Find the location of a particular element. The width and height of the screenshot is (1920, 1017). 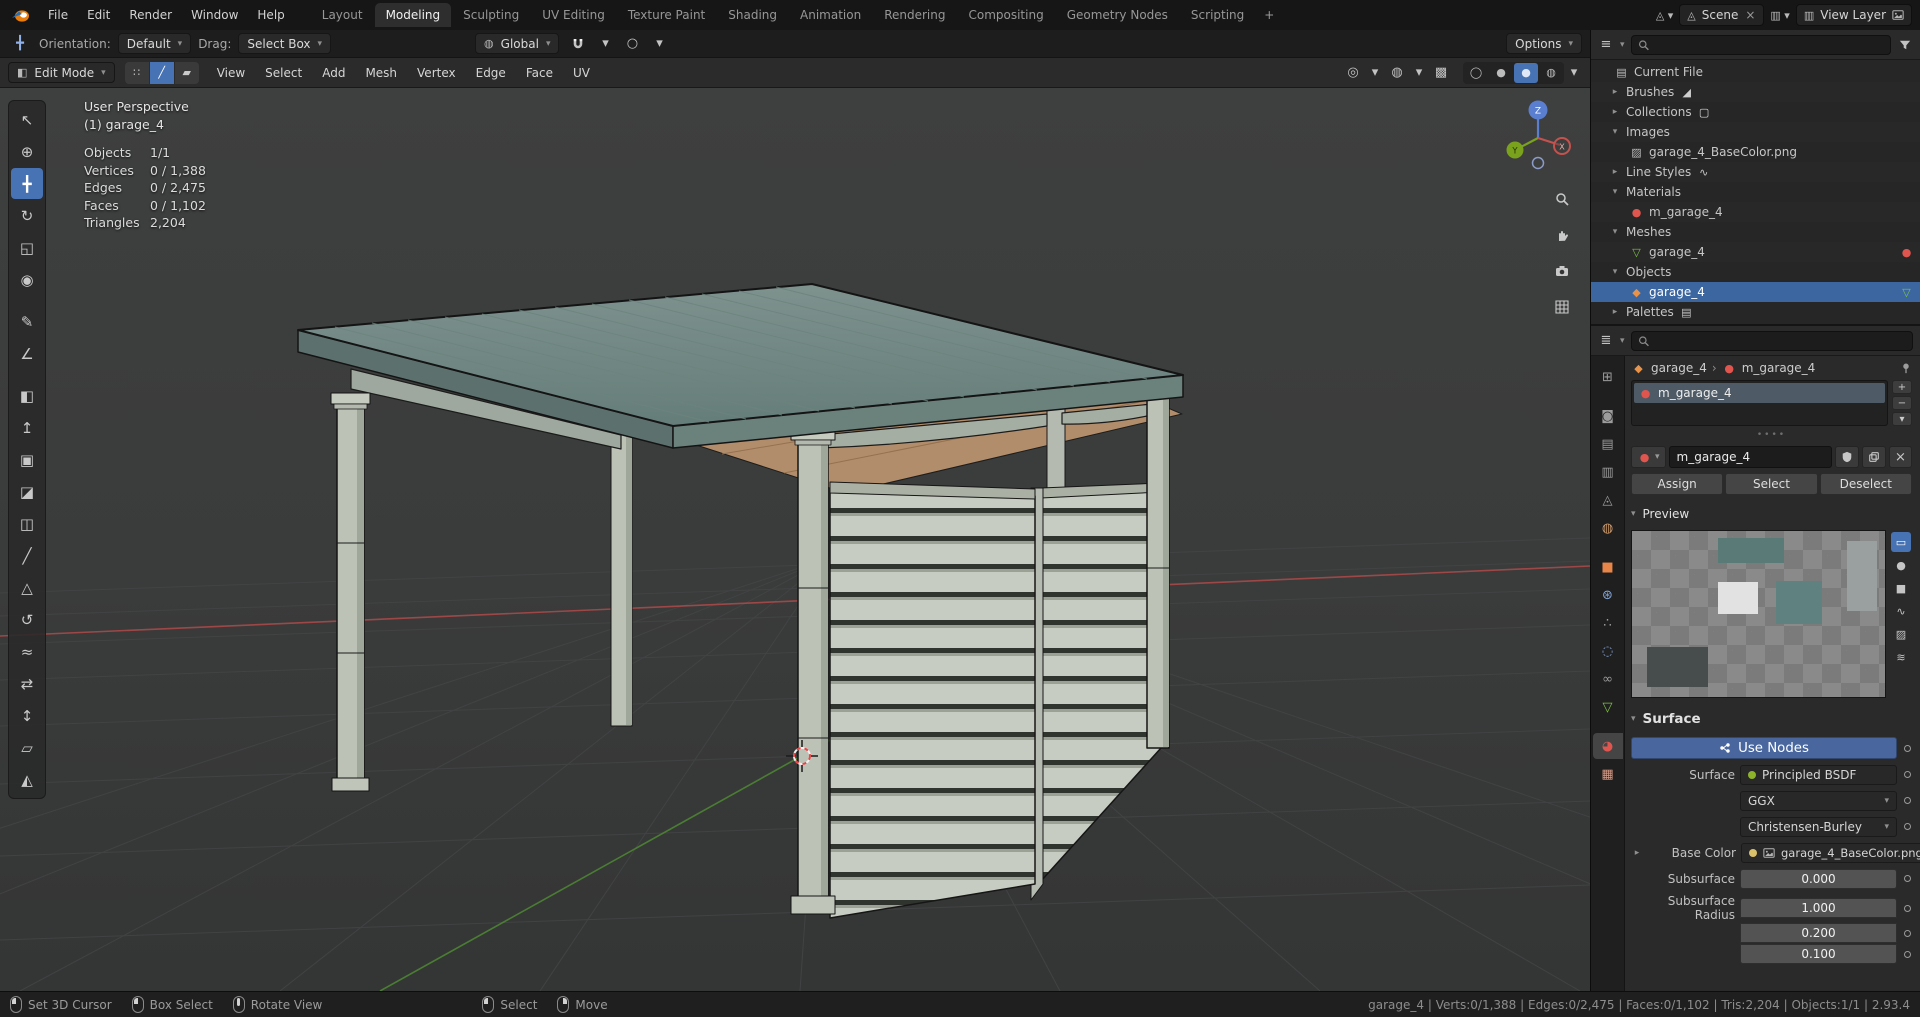

tab-render-properties is located at coordinates (1608, 416).